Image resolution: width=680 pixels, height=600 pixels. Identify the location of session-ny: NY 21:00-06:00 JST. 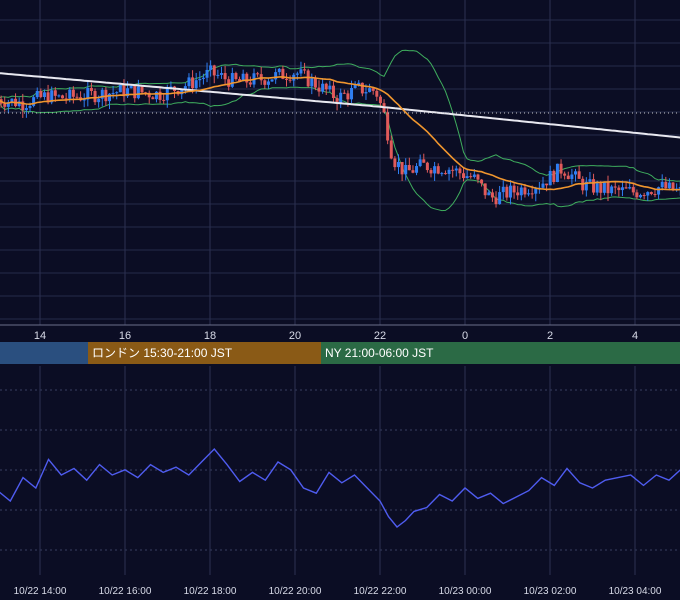
(500, 353).